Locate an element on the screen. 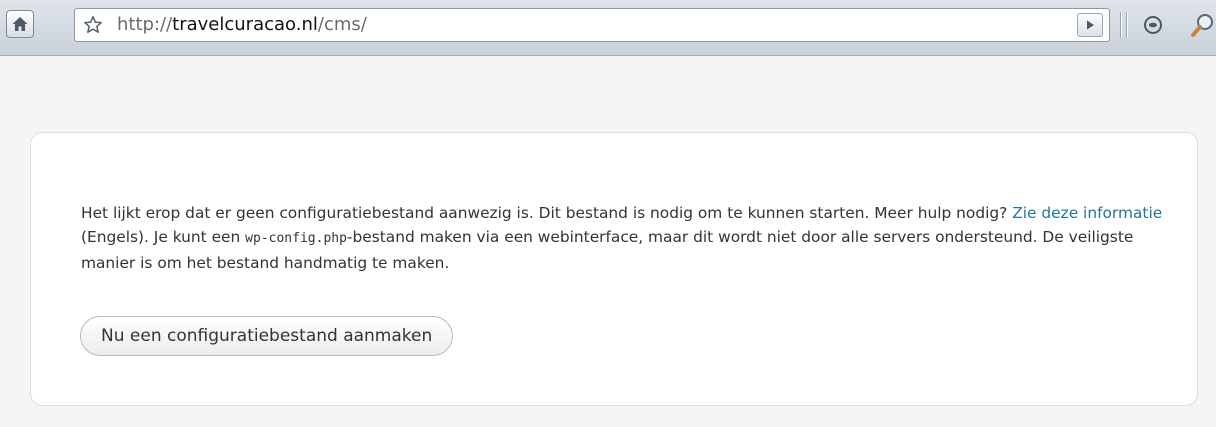 The height and width of the screenshot is (427, 1216). home-icon is located at coordinates (20, 24).